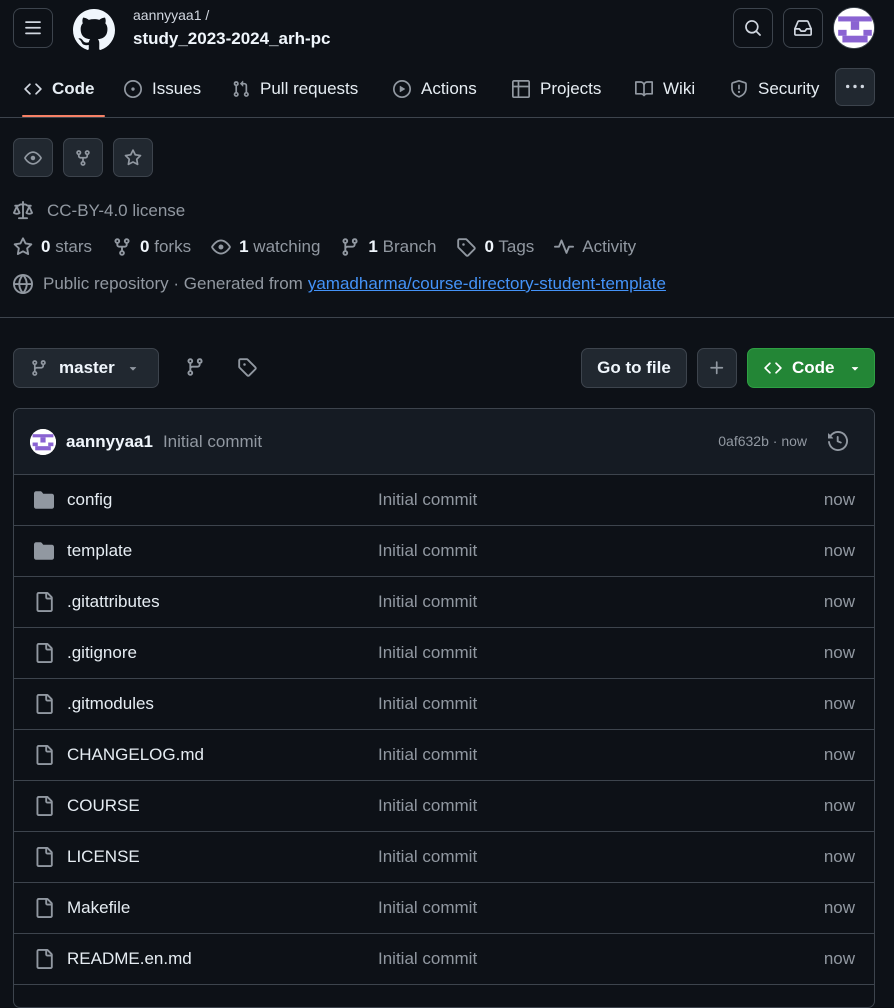  What do you see at coordinates (74, 246) in the screenshot?
I see `stars-label: stars` at bounding box center [74, 246].